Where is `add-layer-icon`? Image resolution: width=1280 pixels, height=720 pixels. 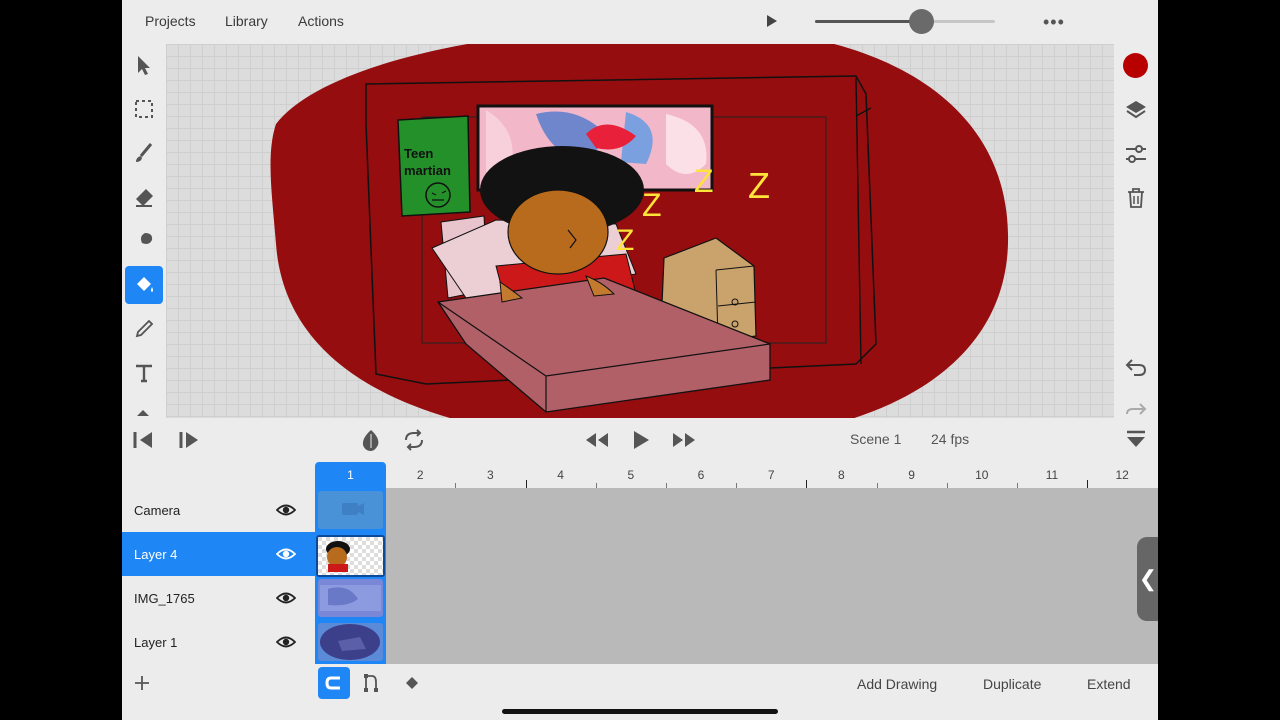 add-layer-icon is located at coordinates (142, 683).